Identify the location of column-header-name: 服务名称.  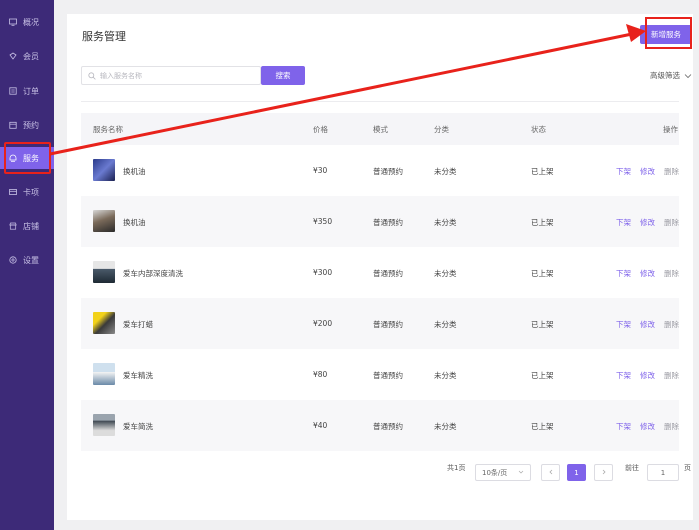
(108, 129).